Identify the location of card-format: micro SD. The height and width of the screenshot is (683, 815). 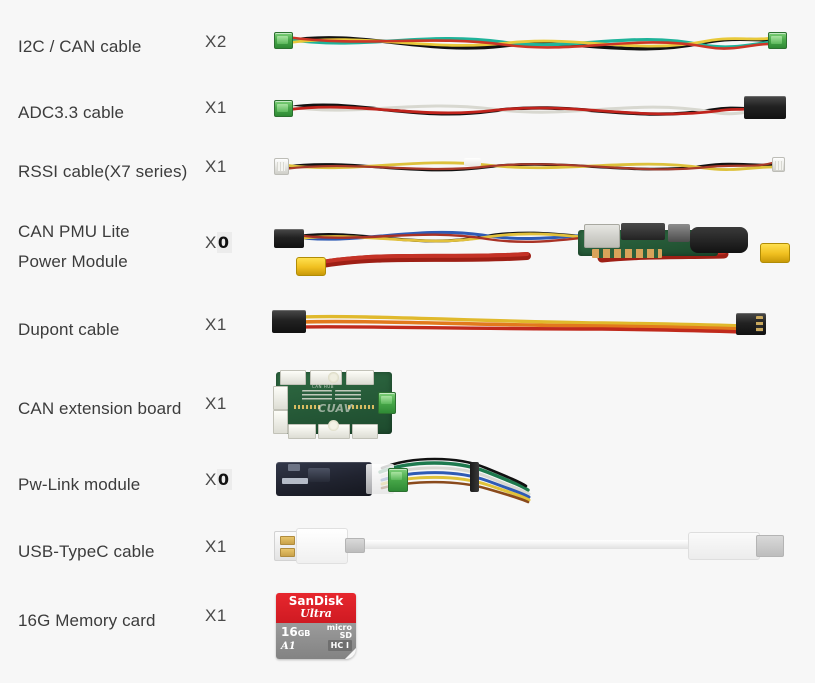
(339, 632).